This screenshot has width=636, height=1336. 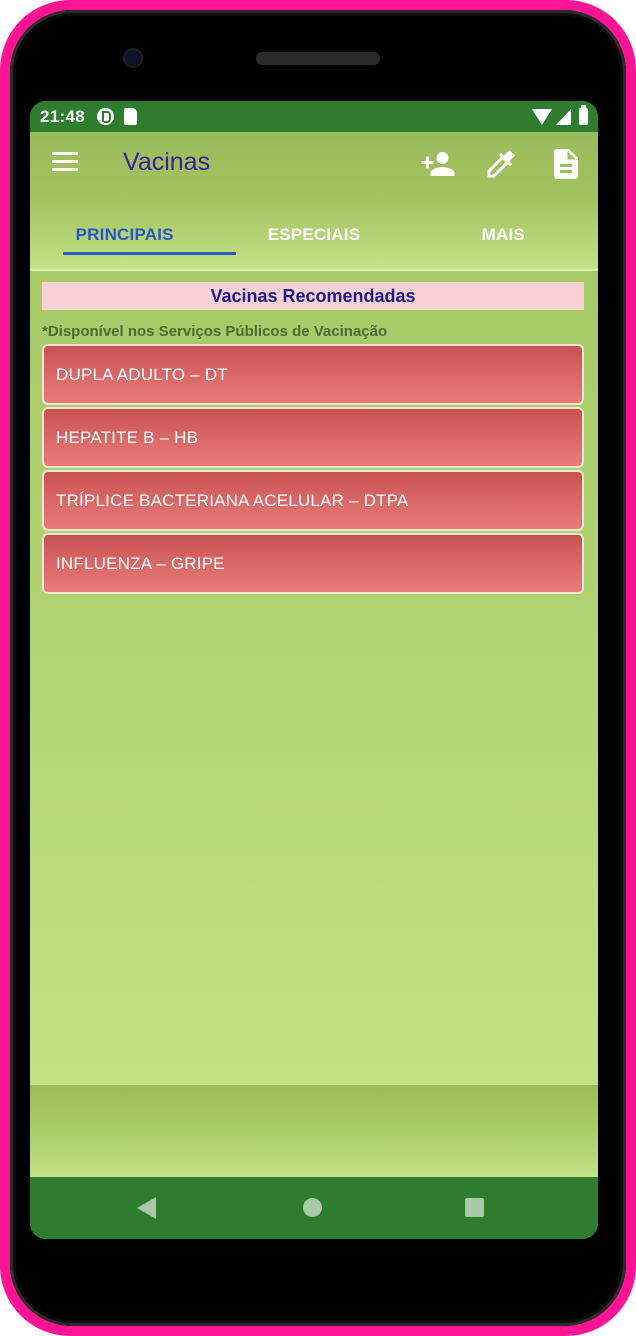 I want to click on signal-icon, so click(x=563, y=116).